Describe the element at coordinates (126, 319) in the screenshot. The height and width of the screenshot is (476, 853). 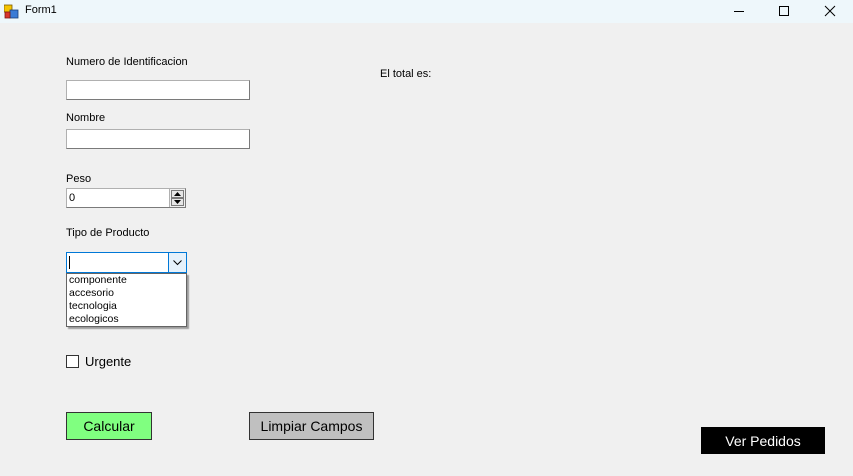
I see `dropdown-option: ecologicos` at that location.